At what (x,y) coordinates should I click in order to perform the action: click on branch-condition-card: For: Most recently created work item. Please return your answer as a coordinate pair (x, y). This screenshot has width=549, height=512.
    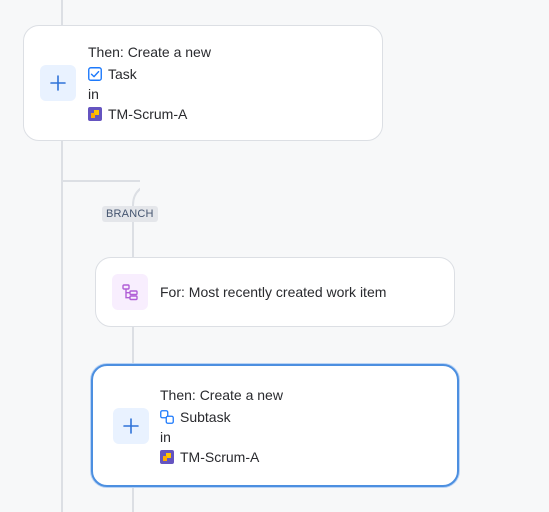
    Looking at the image, I should click on (275, 292).